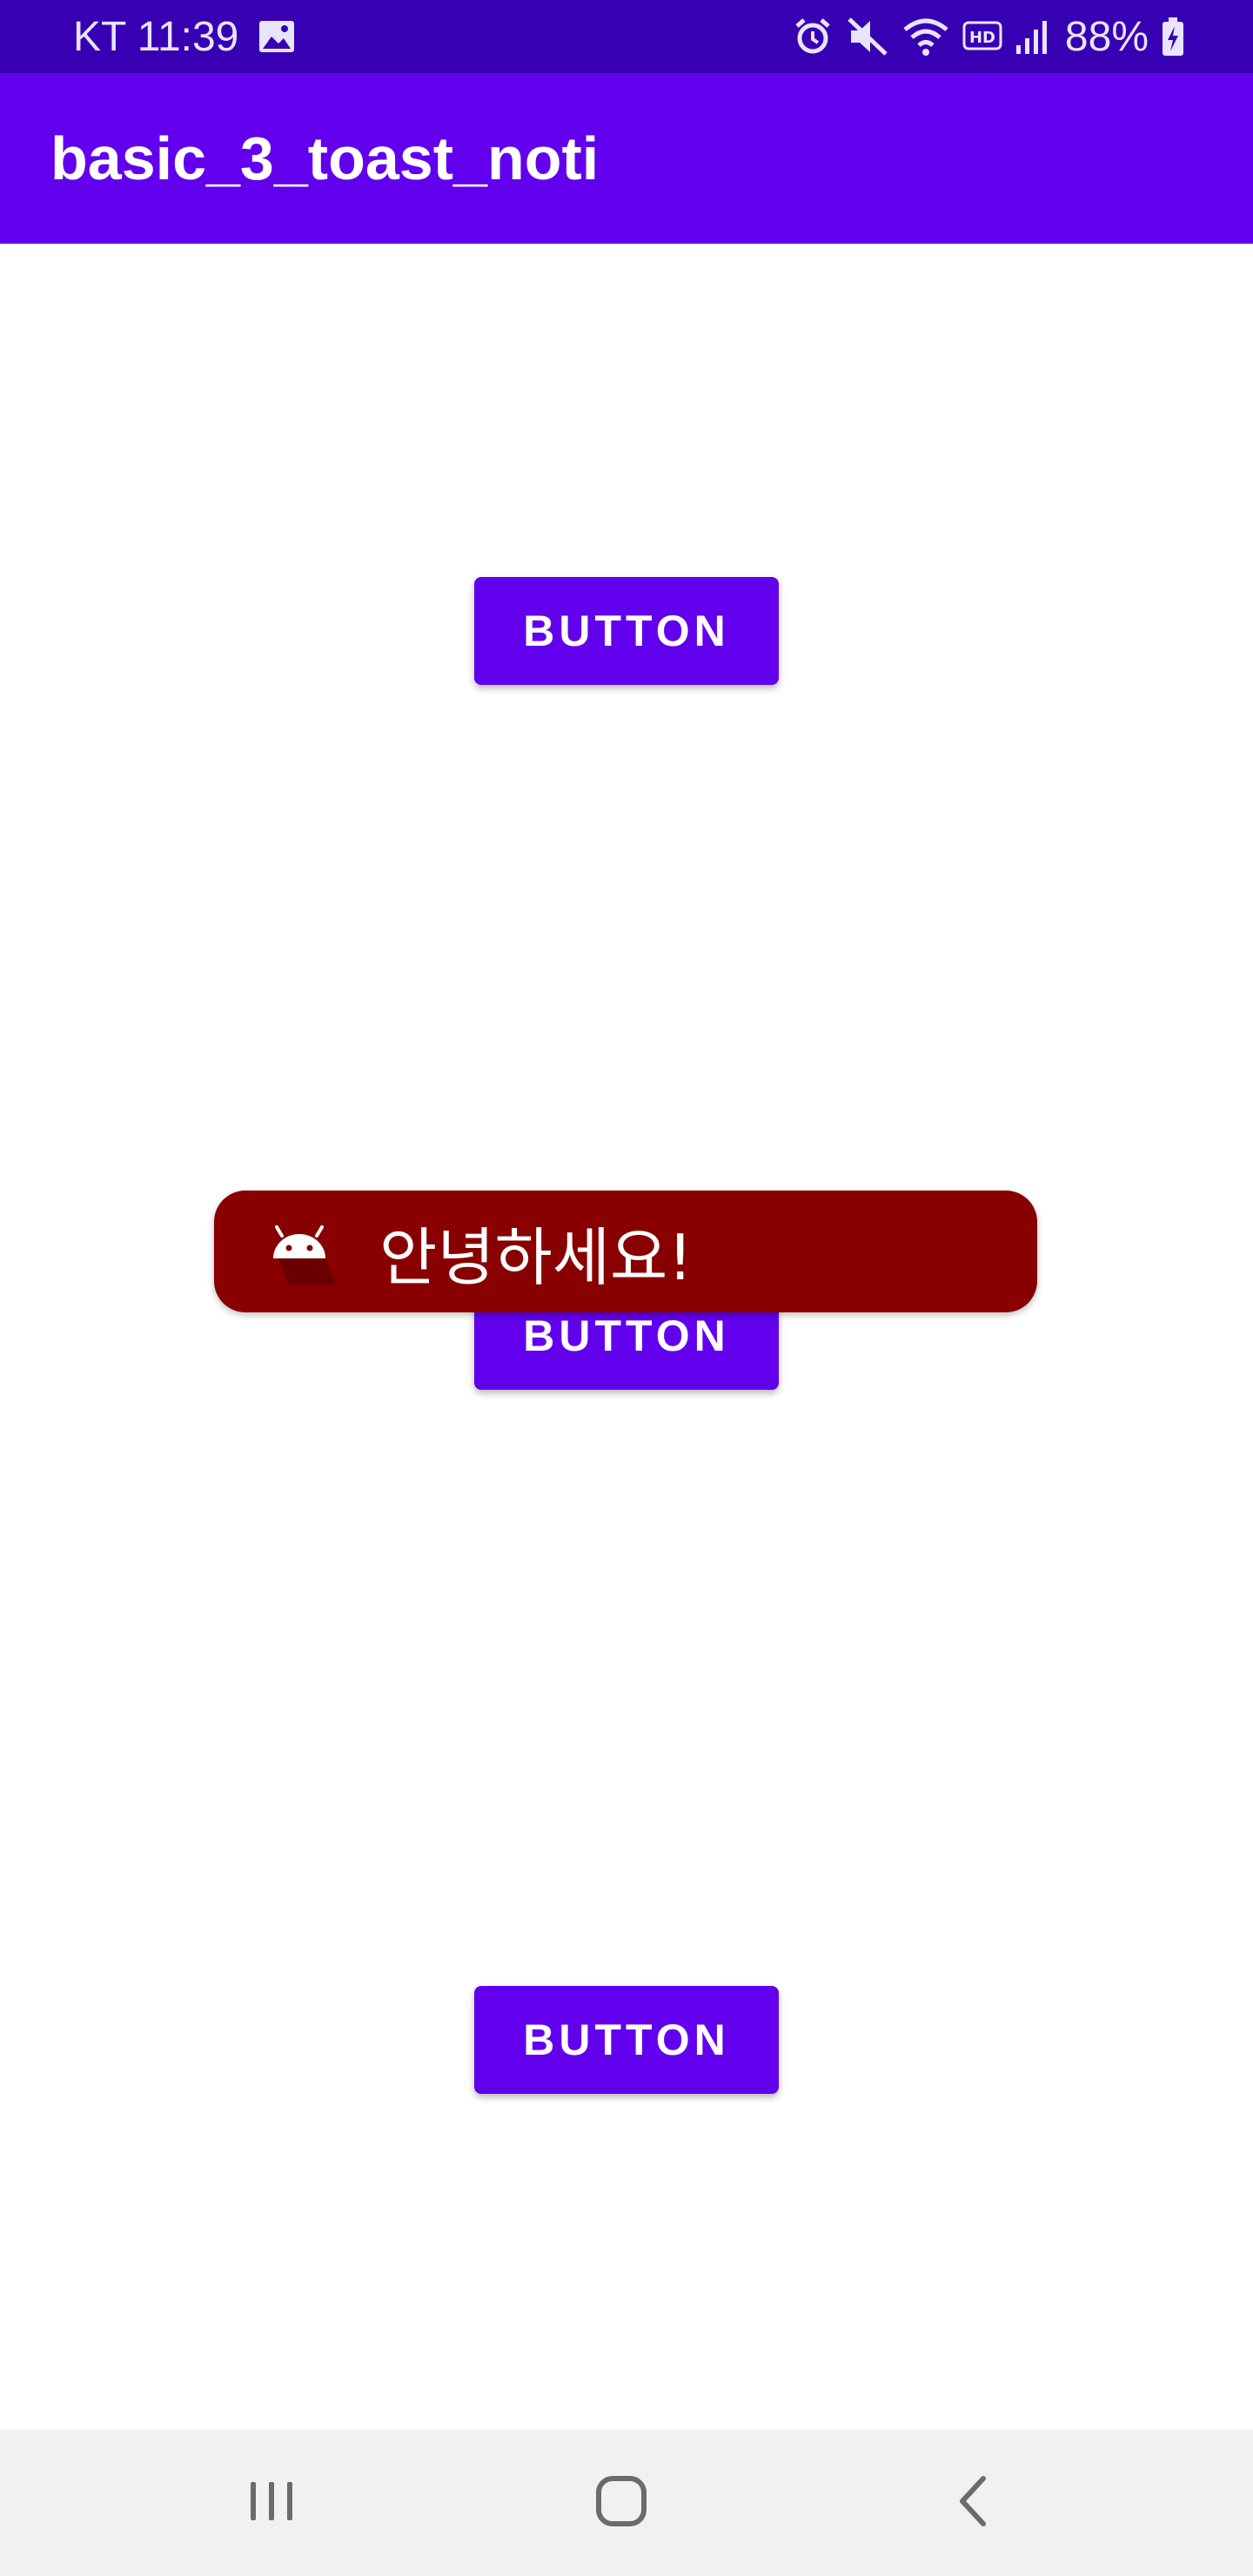 This screenshot has height=2576, width=1253. Describe the element at coordinates (277, 37) in the screenshot. I see `gallery-icon` at that location.